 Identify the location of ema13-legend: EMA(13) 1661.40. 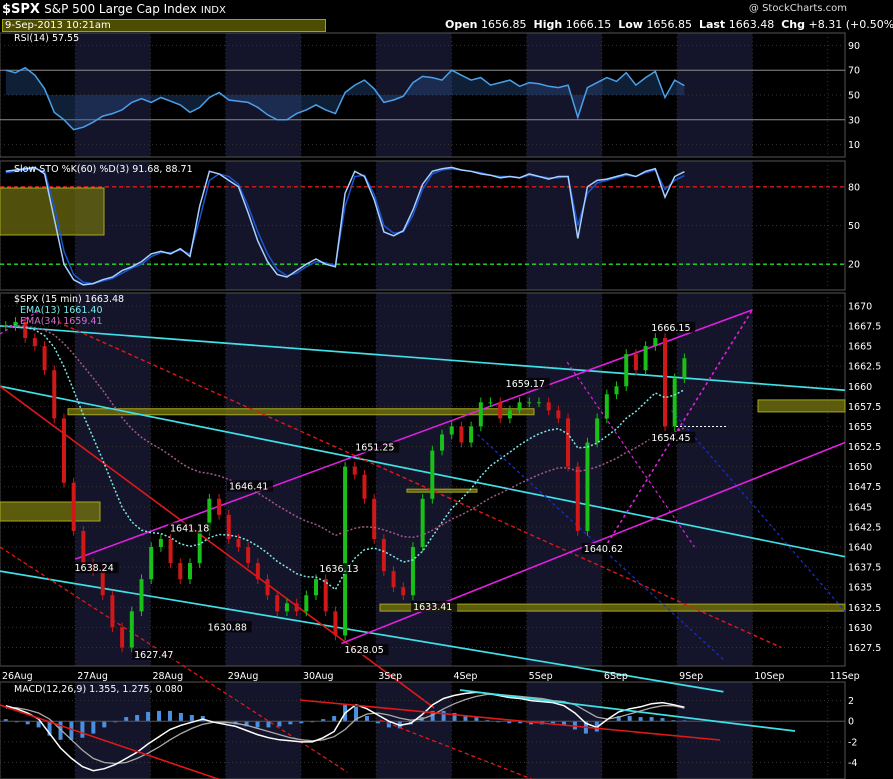
(61, 310).